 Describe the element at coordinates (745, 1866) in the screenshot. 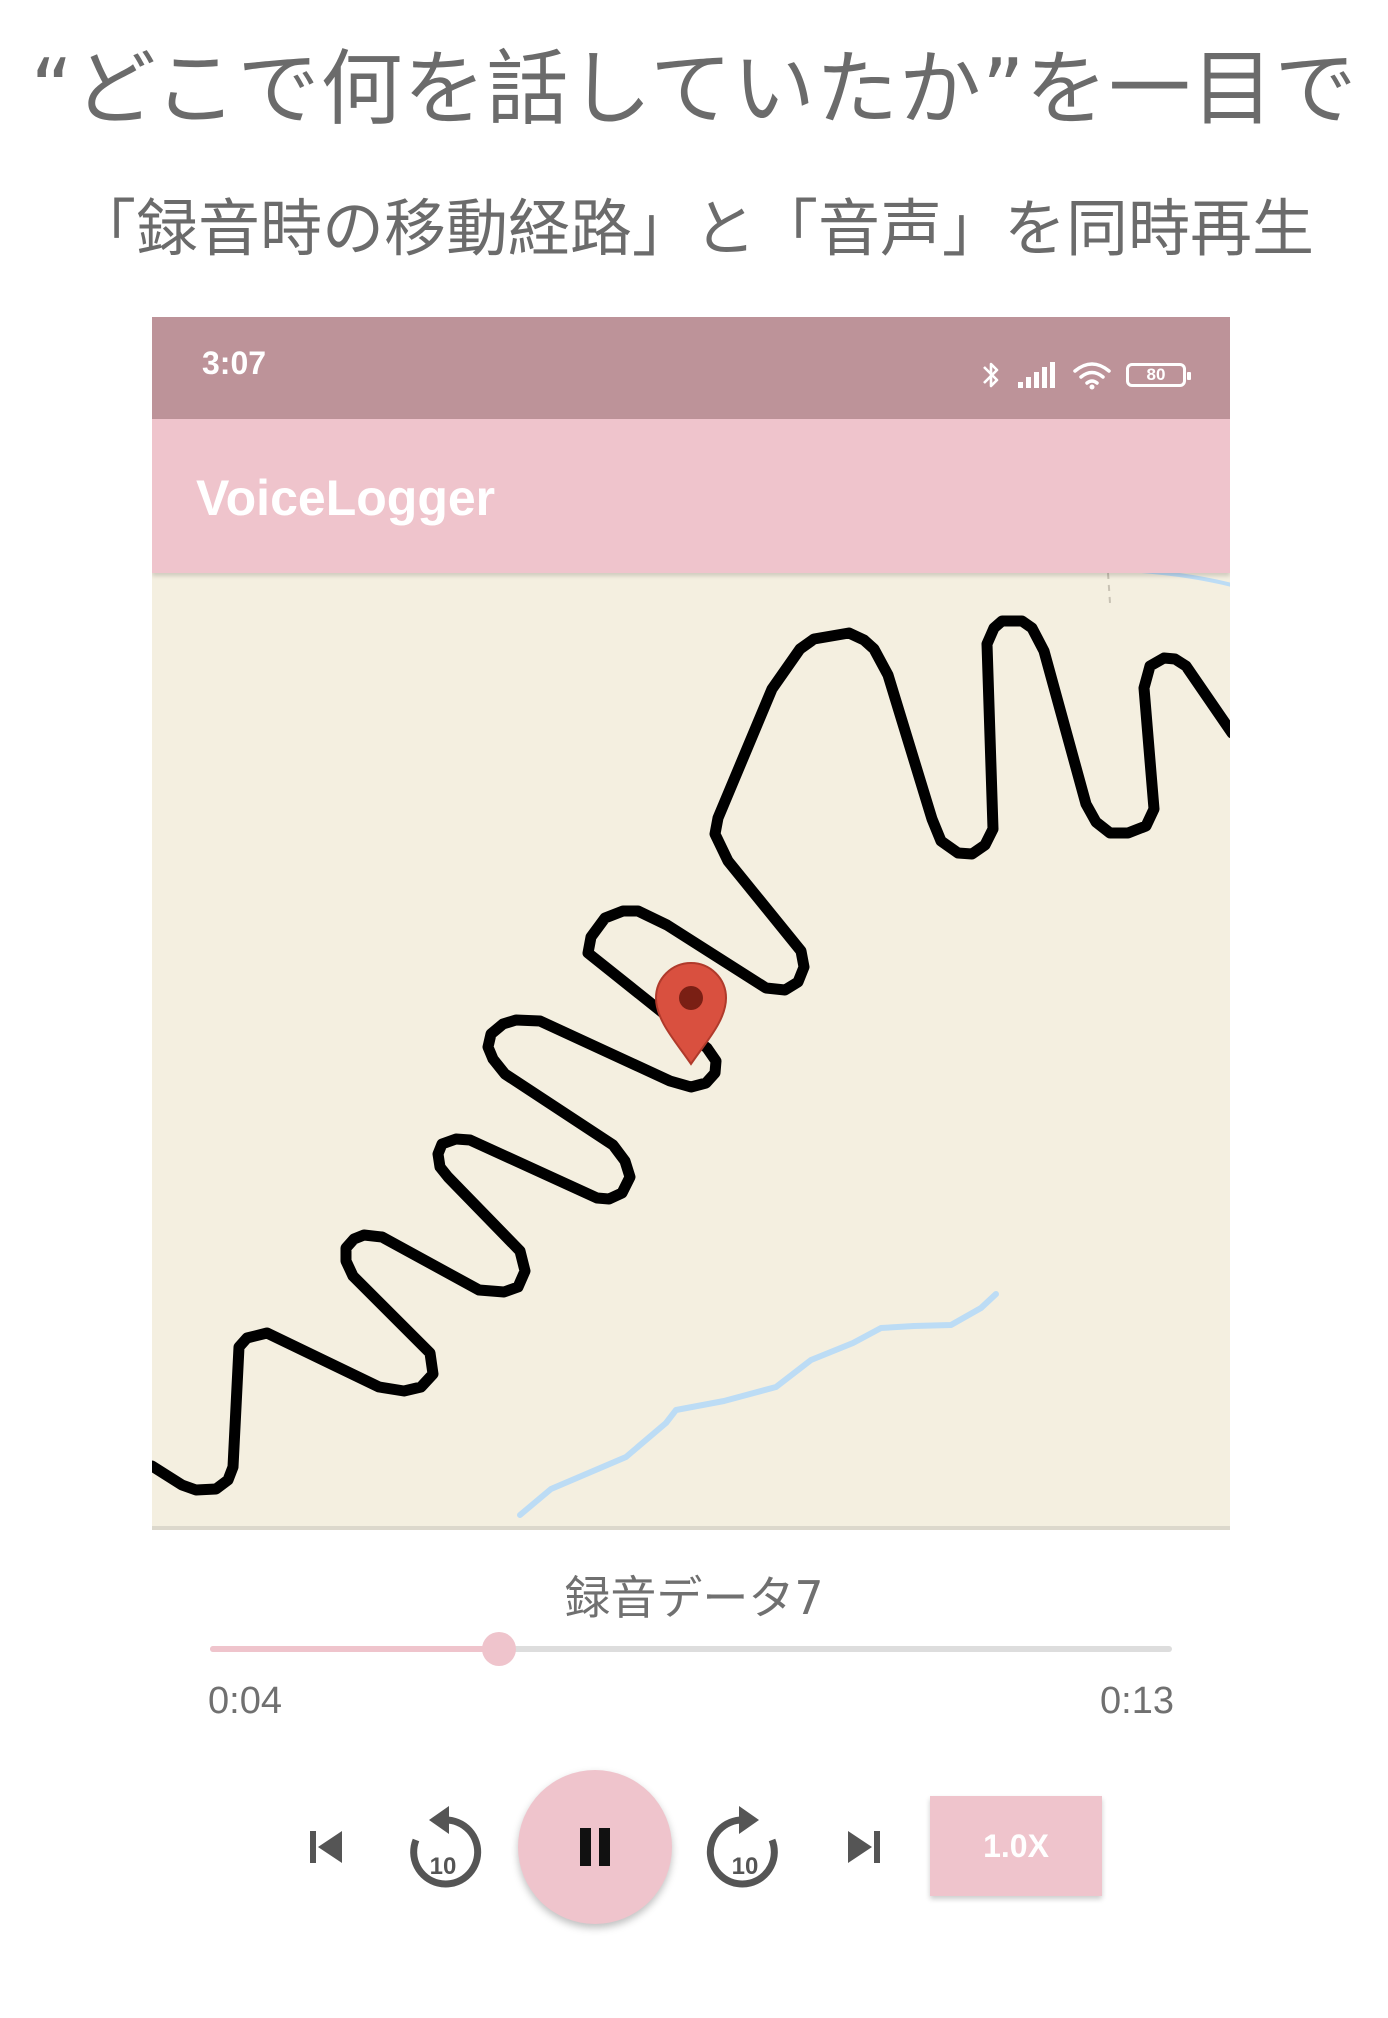

I see `forward-10-label: 10` at that location.